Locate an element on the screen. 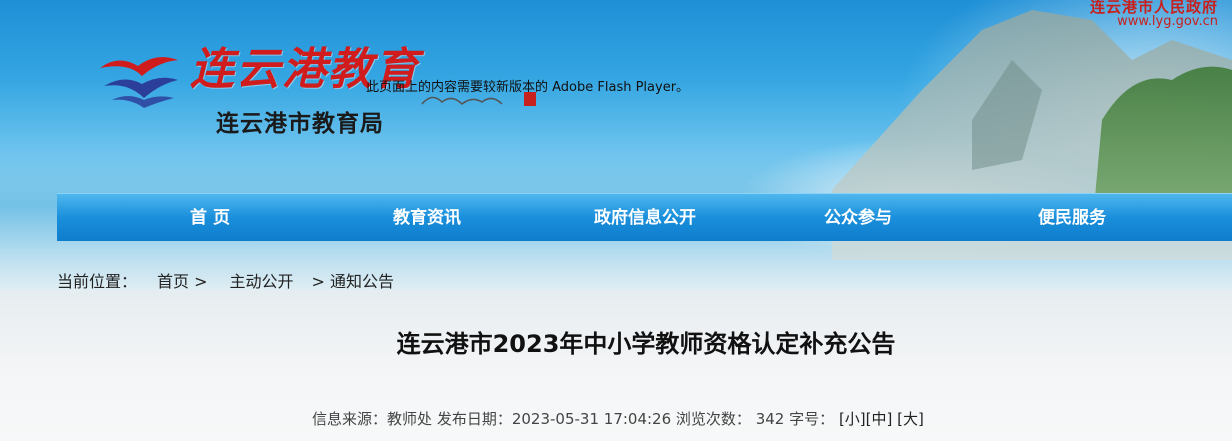 Image resolution: width=1232 pixels, height=441 pixels. meta-font-label: 字号： is located at coordinates (812, 419).